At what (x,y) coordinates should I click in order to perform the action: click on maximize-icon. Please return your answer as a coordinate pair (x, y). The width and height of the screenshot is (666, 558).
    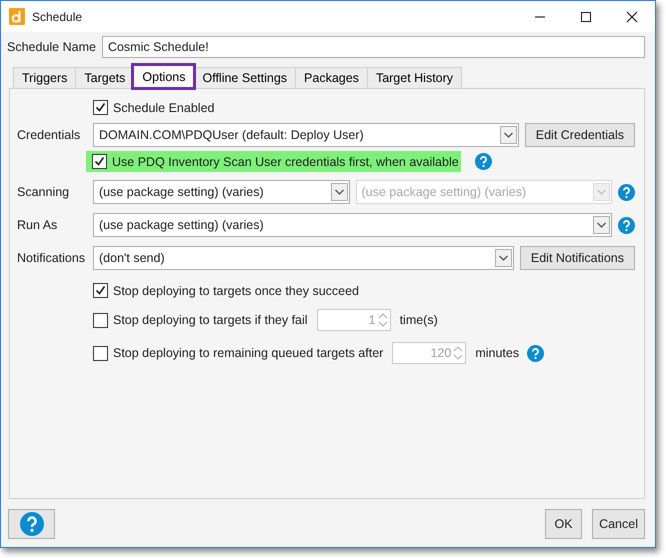
    Looking at the image, I should click on (586, 16).